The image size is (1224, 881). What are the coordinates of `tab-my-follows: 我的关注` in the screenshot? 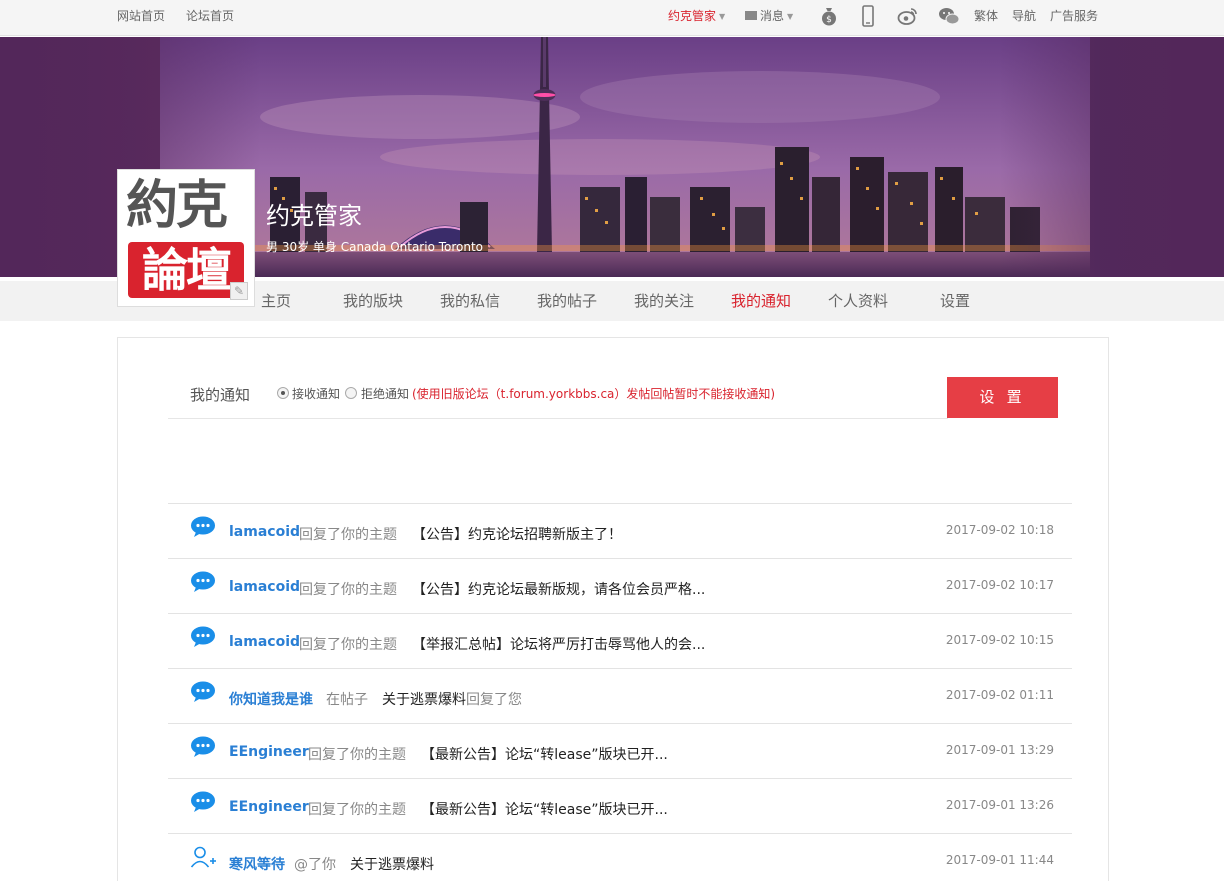 It's located at (664, 301).